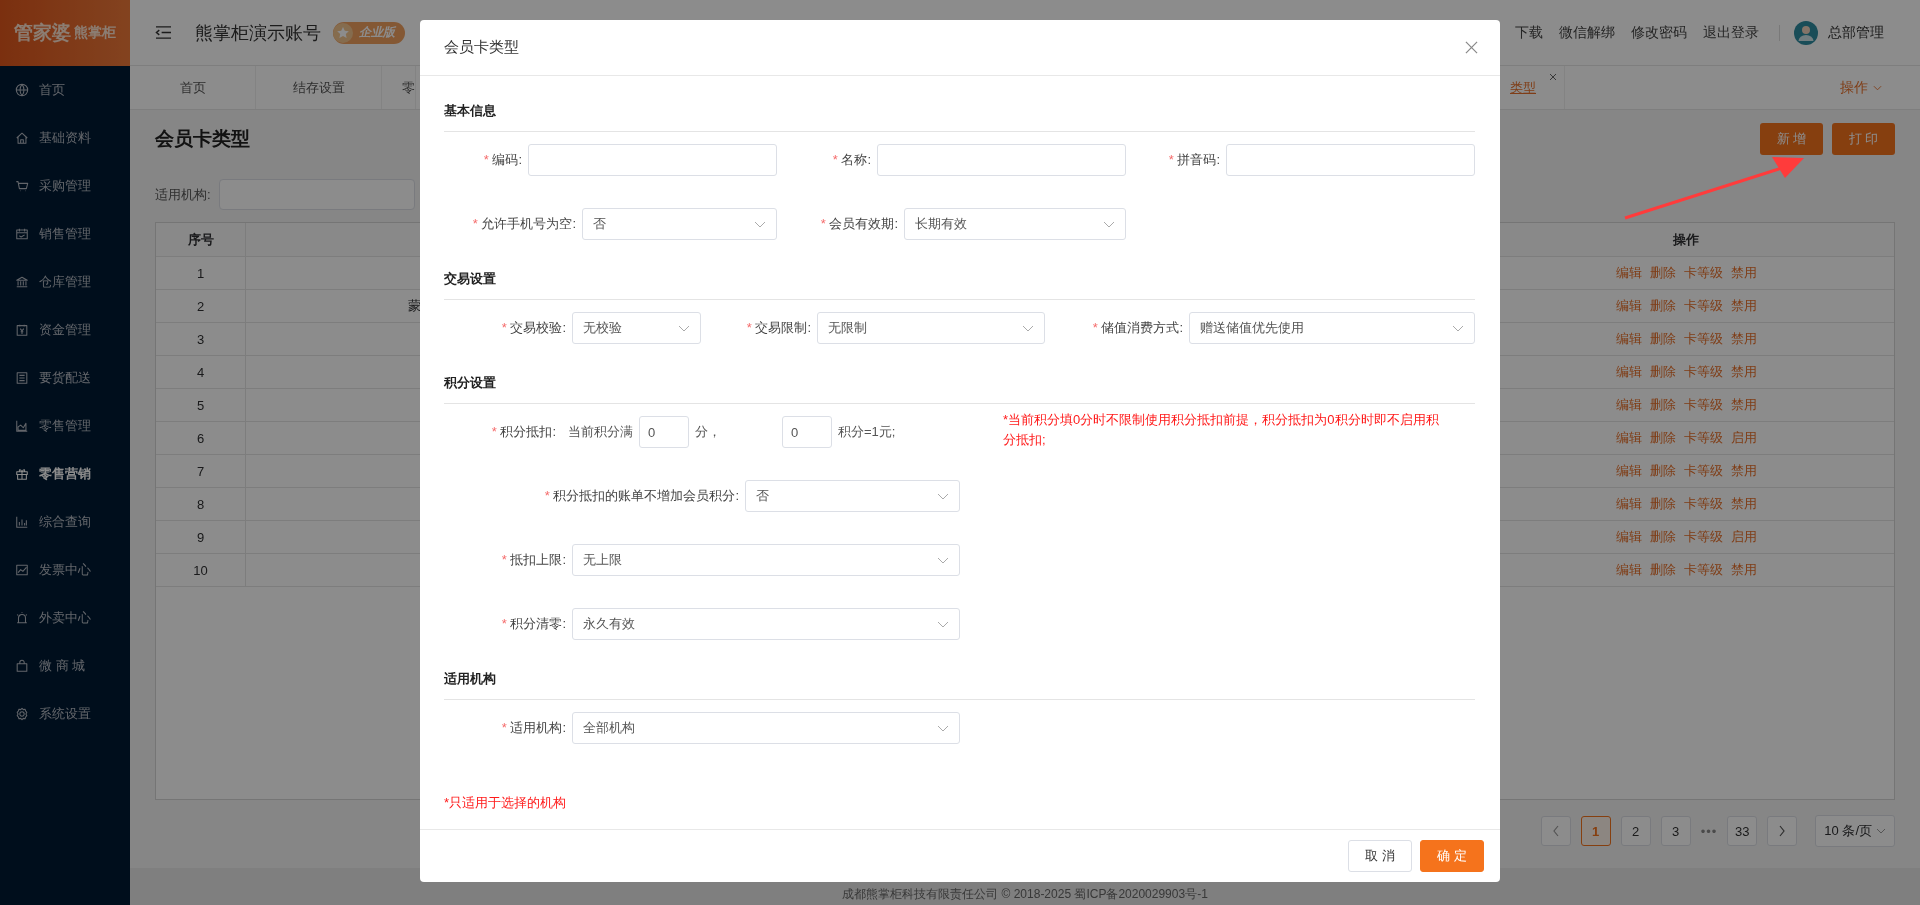 Image resolution: width=1920 pixels, height=905 pixels. What do you see at coordinates (1675, 831) in the screenshot?
I see `page-button: 3` at bounding box center [1675, 831].